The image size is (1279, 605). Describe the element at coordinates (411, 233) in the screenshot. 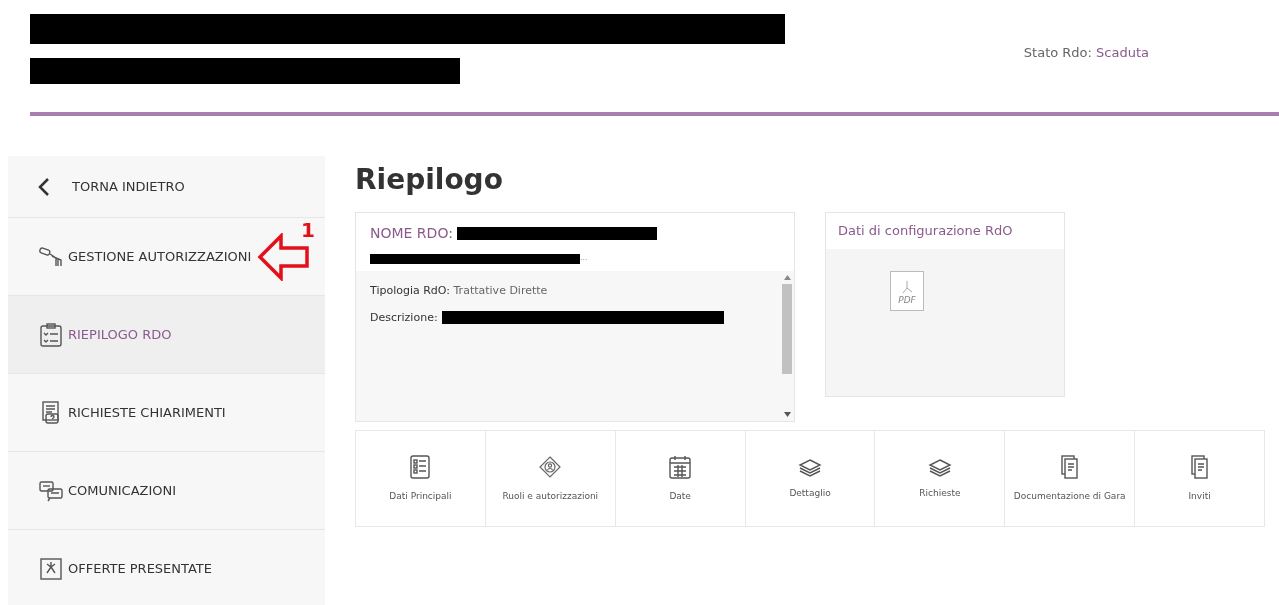

I see `rdo-name-label: NOME RDO:` at that location.